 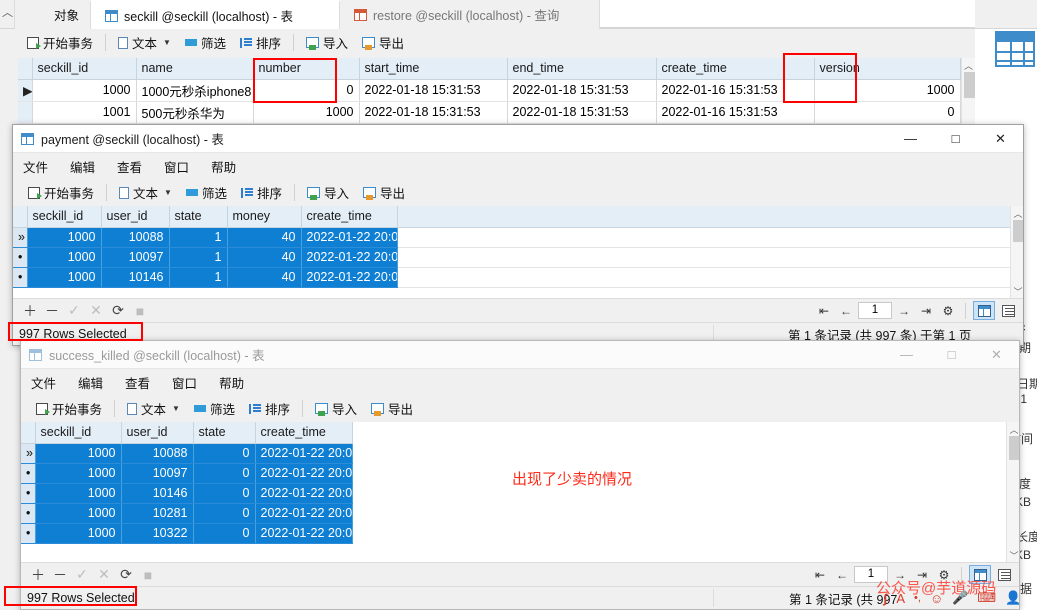 I want to click on menu-edit: 编辑, so click(x=90, y=382).